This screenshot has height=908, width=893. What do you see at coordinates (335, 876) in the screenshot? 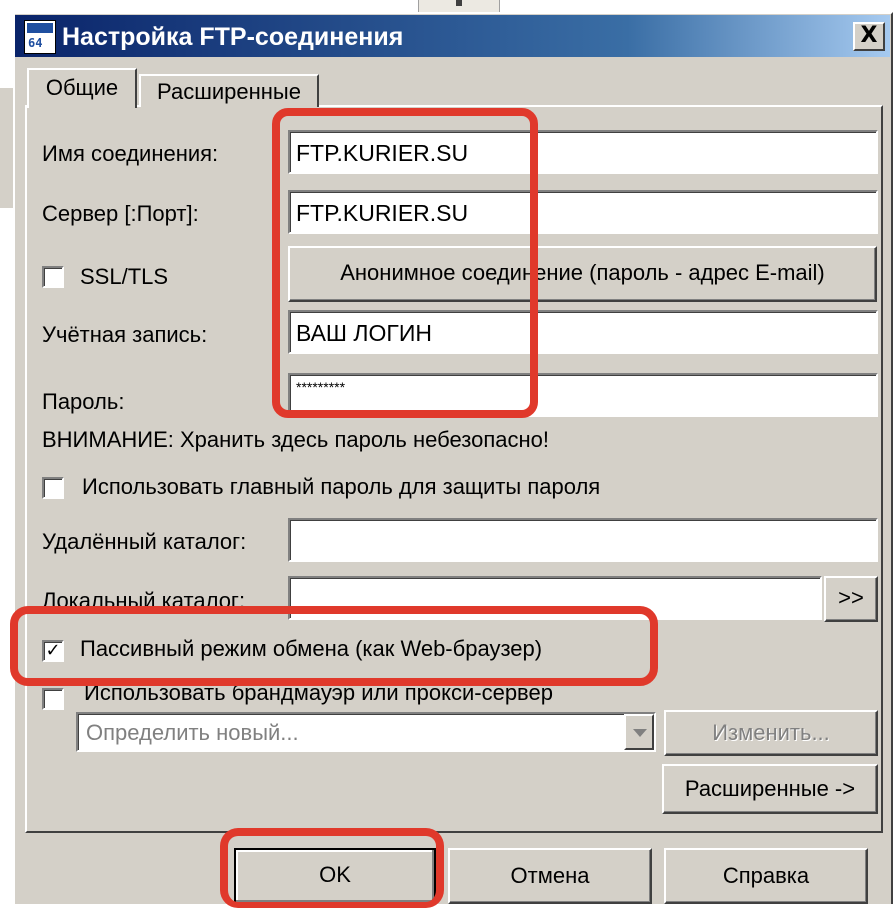
I see `ok-button: OK` at bounding box center [335, 876].